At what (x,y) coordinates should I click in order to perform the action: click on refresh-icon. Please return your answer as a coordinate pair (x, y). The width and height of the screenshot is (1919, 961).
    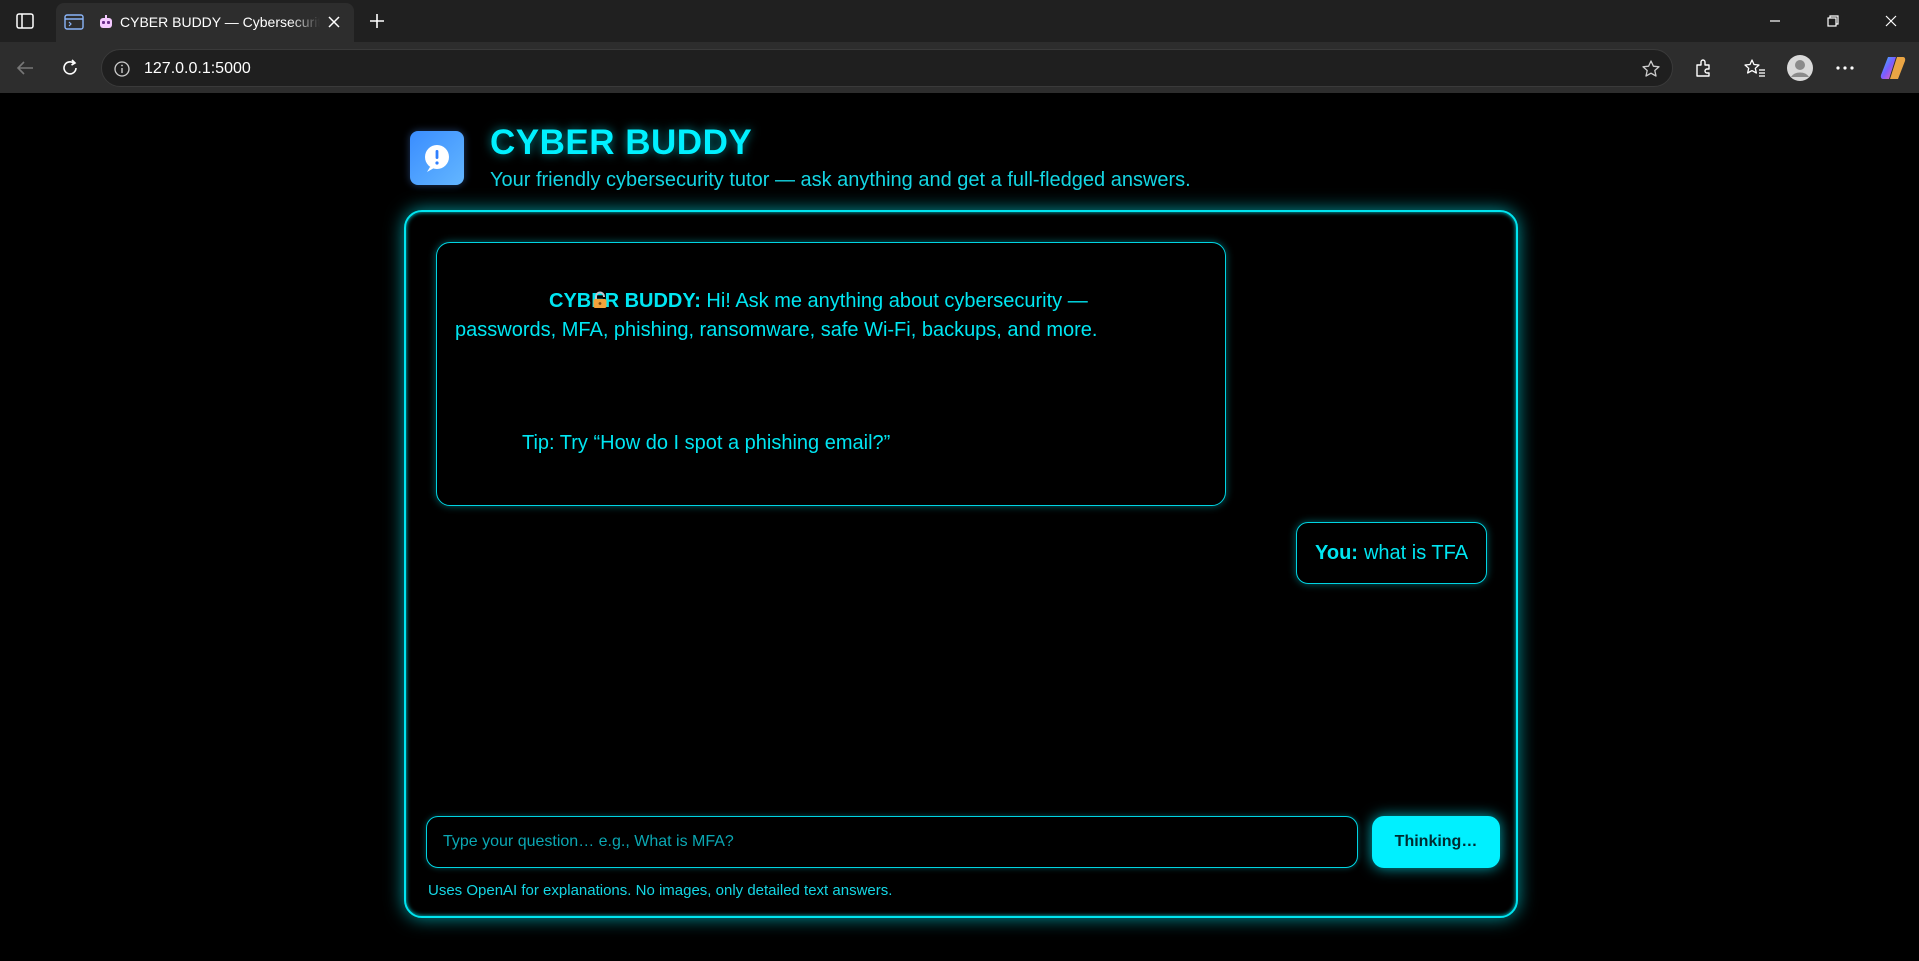
    Looking at the image, I should click on (70, 68).